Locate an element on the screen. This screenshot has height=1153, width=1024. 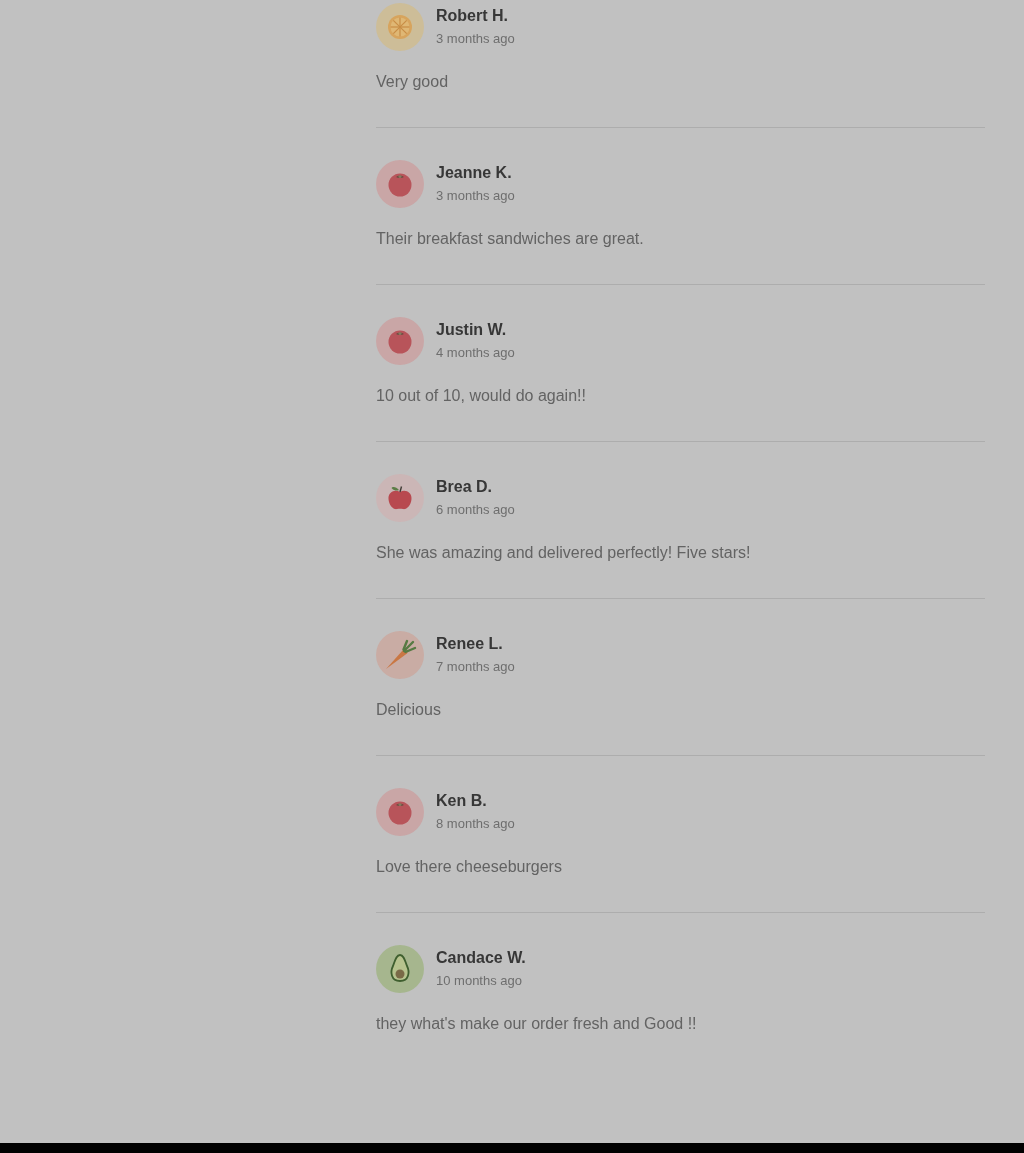
apple-icon is located at coordinates (400, 498).